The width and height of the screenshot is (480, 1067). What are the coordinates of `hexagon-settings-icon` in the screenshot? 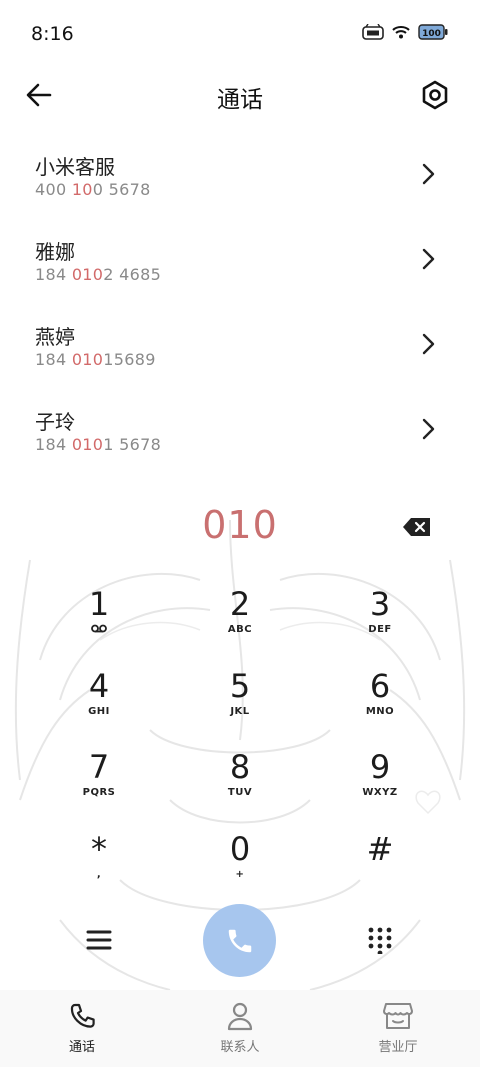 It's located at (435, 95).